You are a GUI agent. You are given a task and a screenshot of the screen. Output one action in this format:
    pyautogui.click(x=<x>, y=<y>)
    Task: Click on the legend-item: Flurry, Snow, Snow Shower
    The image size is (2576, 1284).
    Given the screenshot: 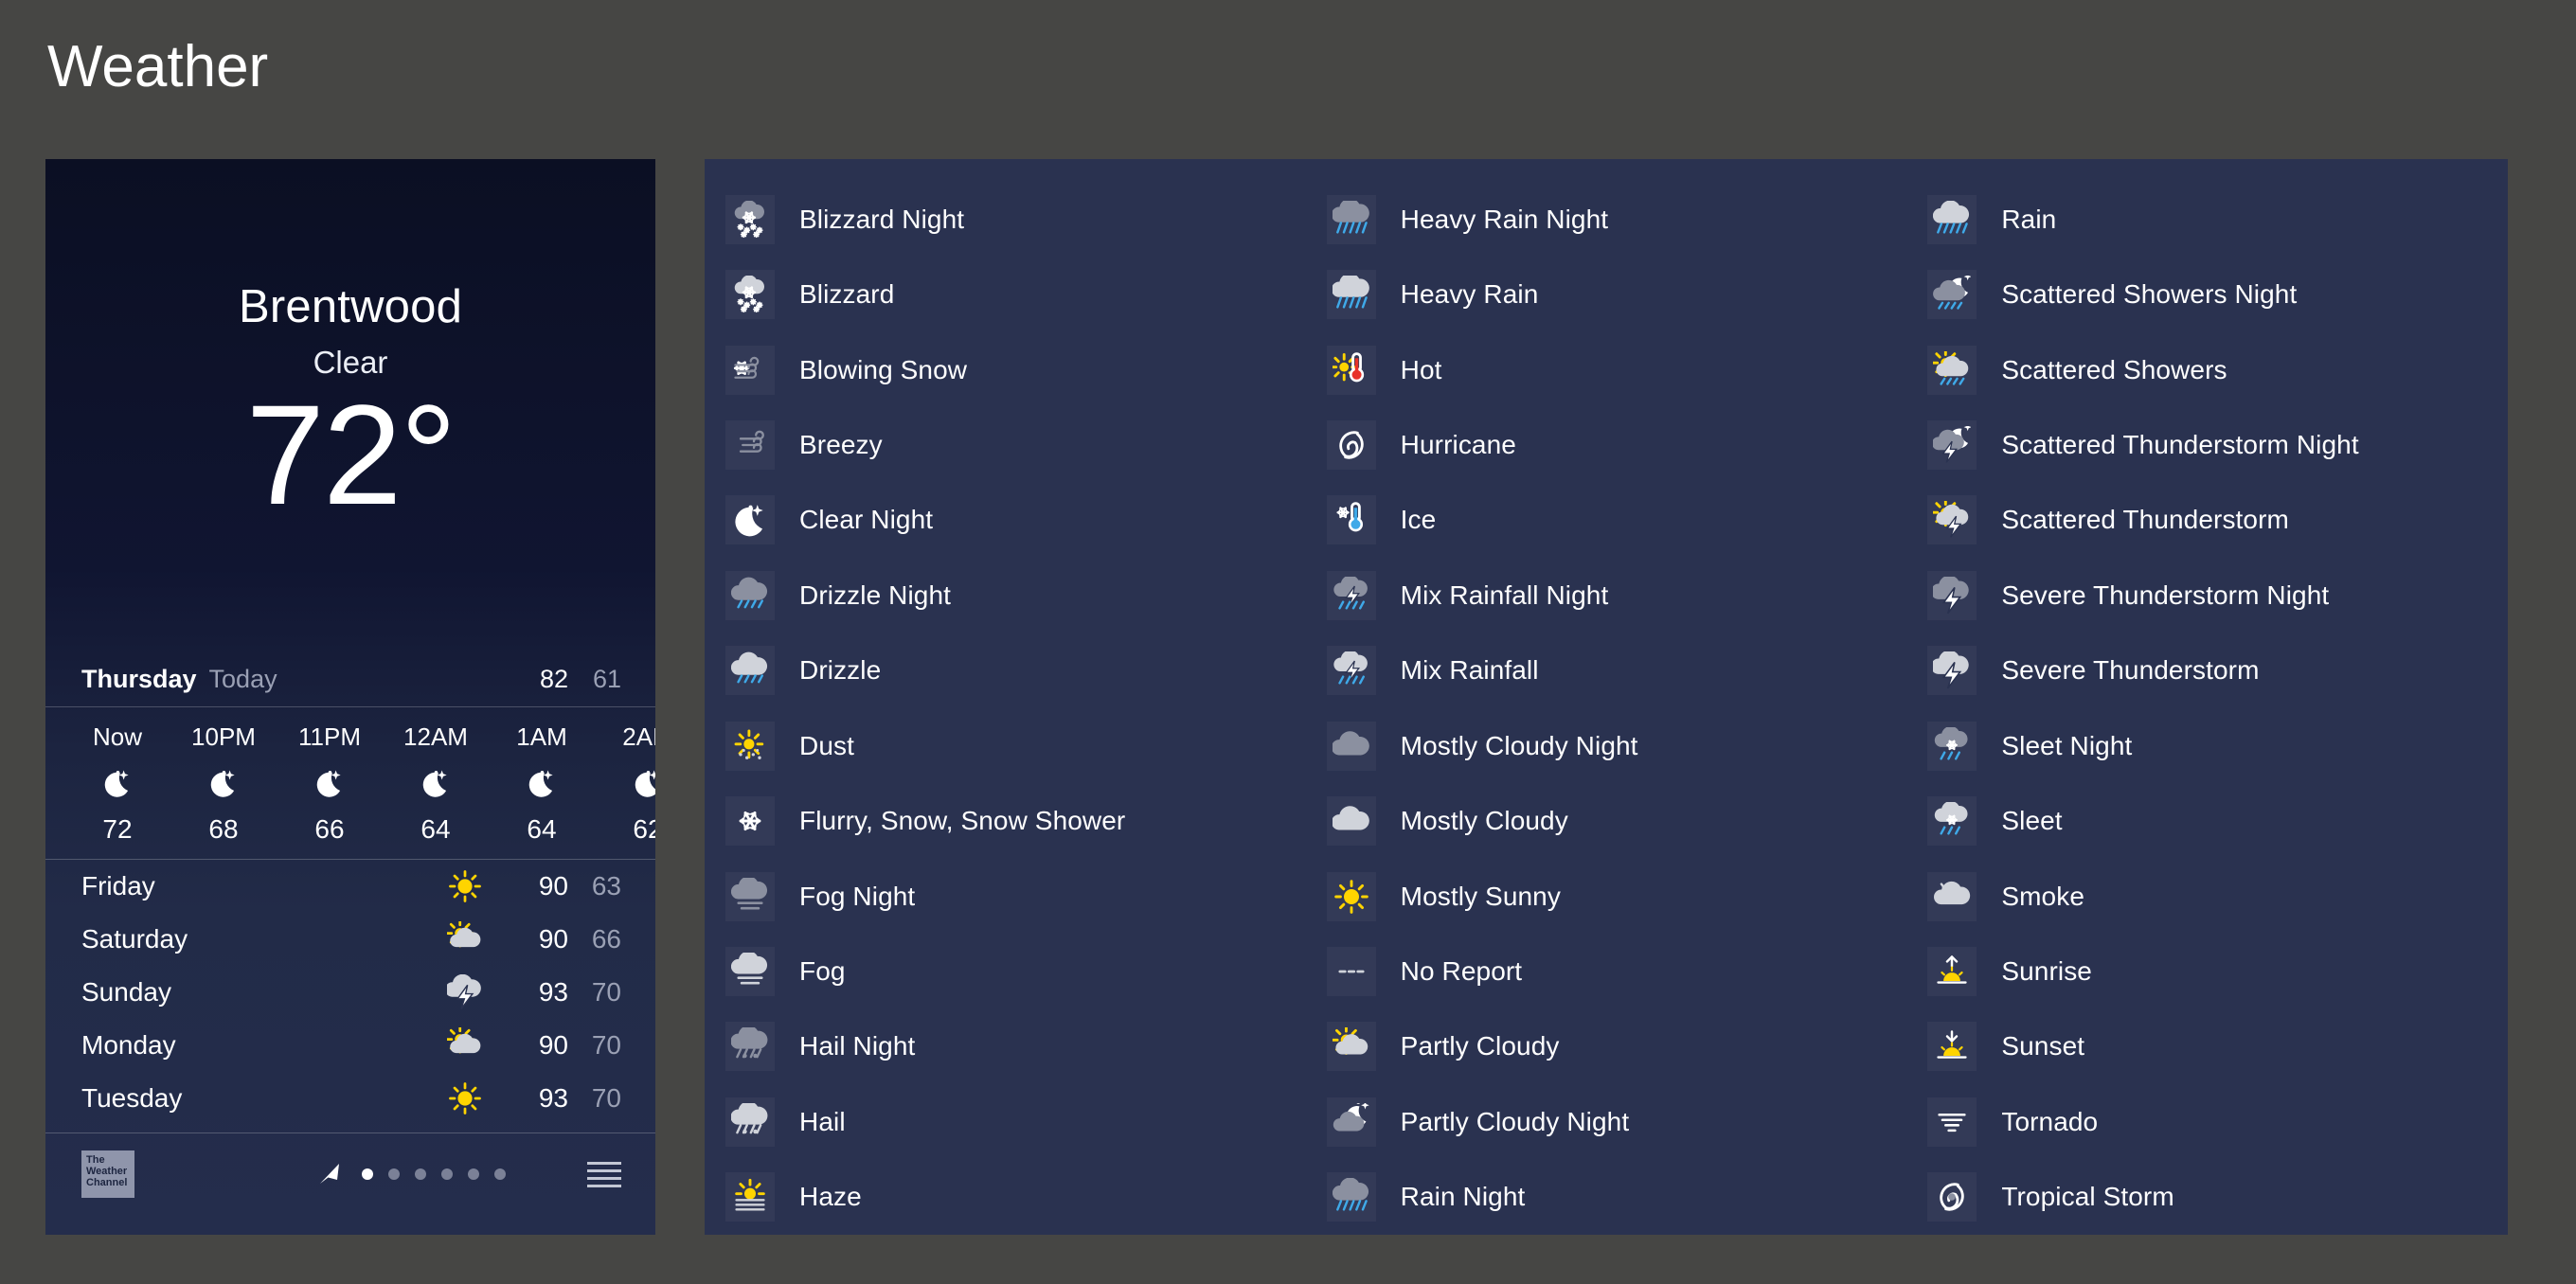 What is the action you would take?
    pyautogui.click(x=1006, y=820)
    